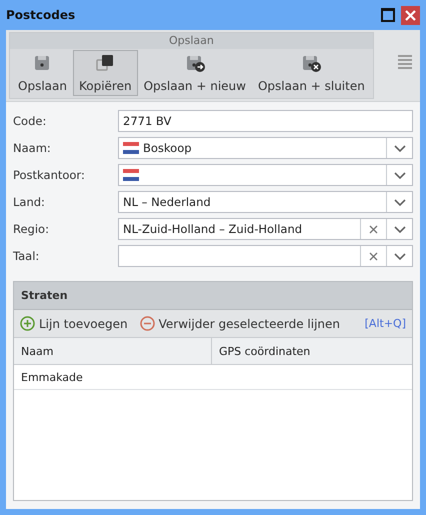 The height and width of the screenshot is (515, 426). I want to click on toolbar-button: Kopiëren, so click(105, 73).